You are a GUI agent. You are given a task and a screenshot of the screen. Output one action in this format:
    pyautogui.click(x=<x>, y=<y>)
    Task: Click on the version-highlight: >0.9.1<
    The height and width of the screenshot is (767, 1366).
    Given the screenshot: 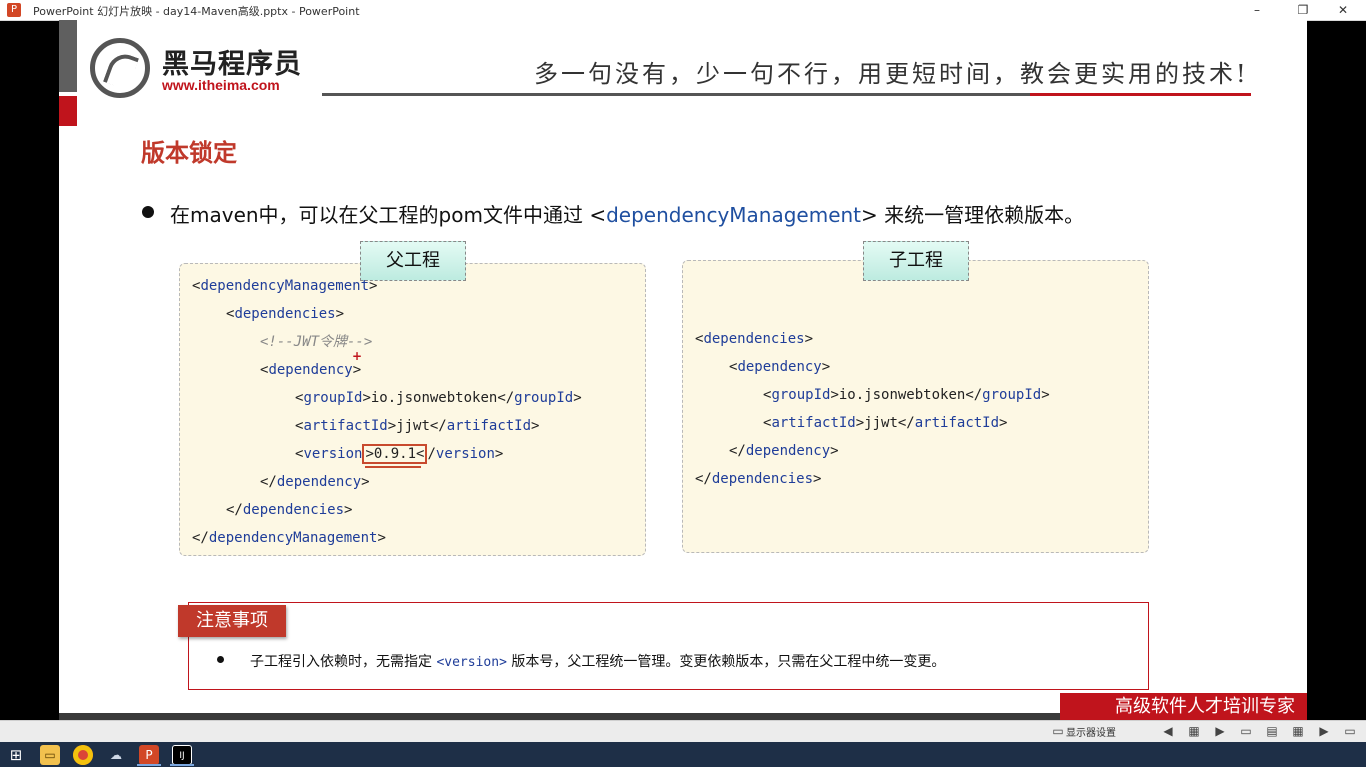 What is the action you would take?
    pyautogui.click(x=395, y=454)
    